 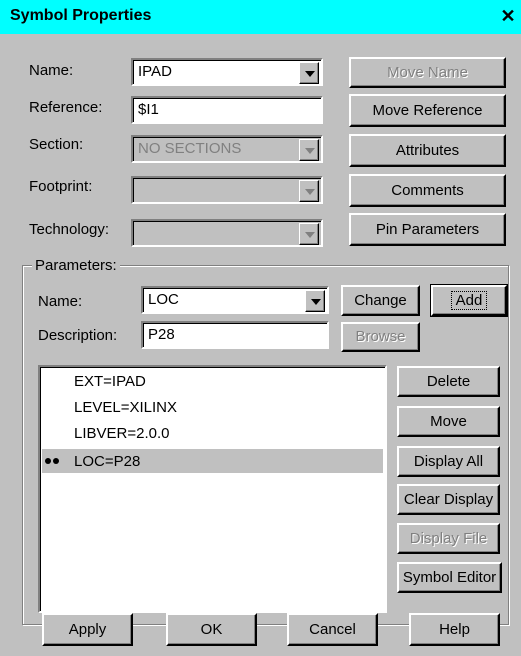 What do you see at coordinates (448, 499) in the screenshot?
I see `clear-display-button: Clear Display` at bounding box center [448, 499].